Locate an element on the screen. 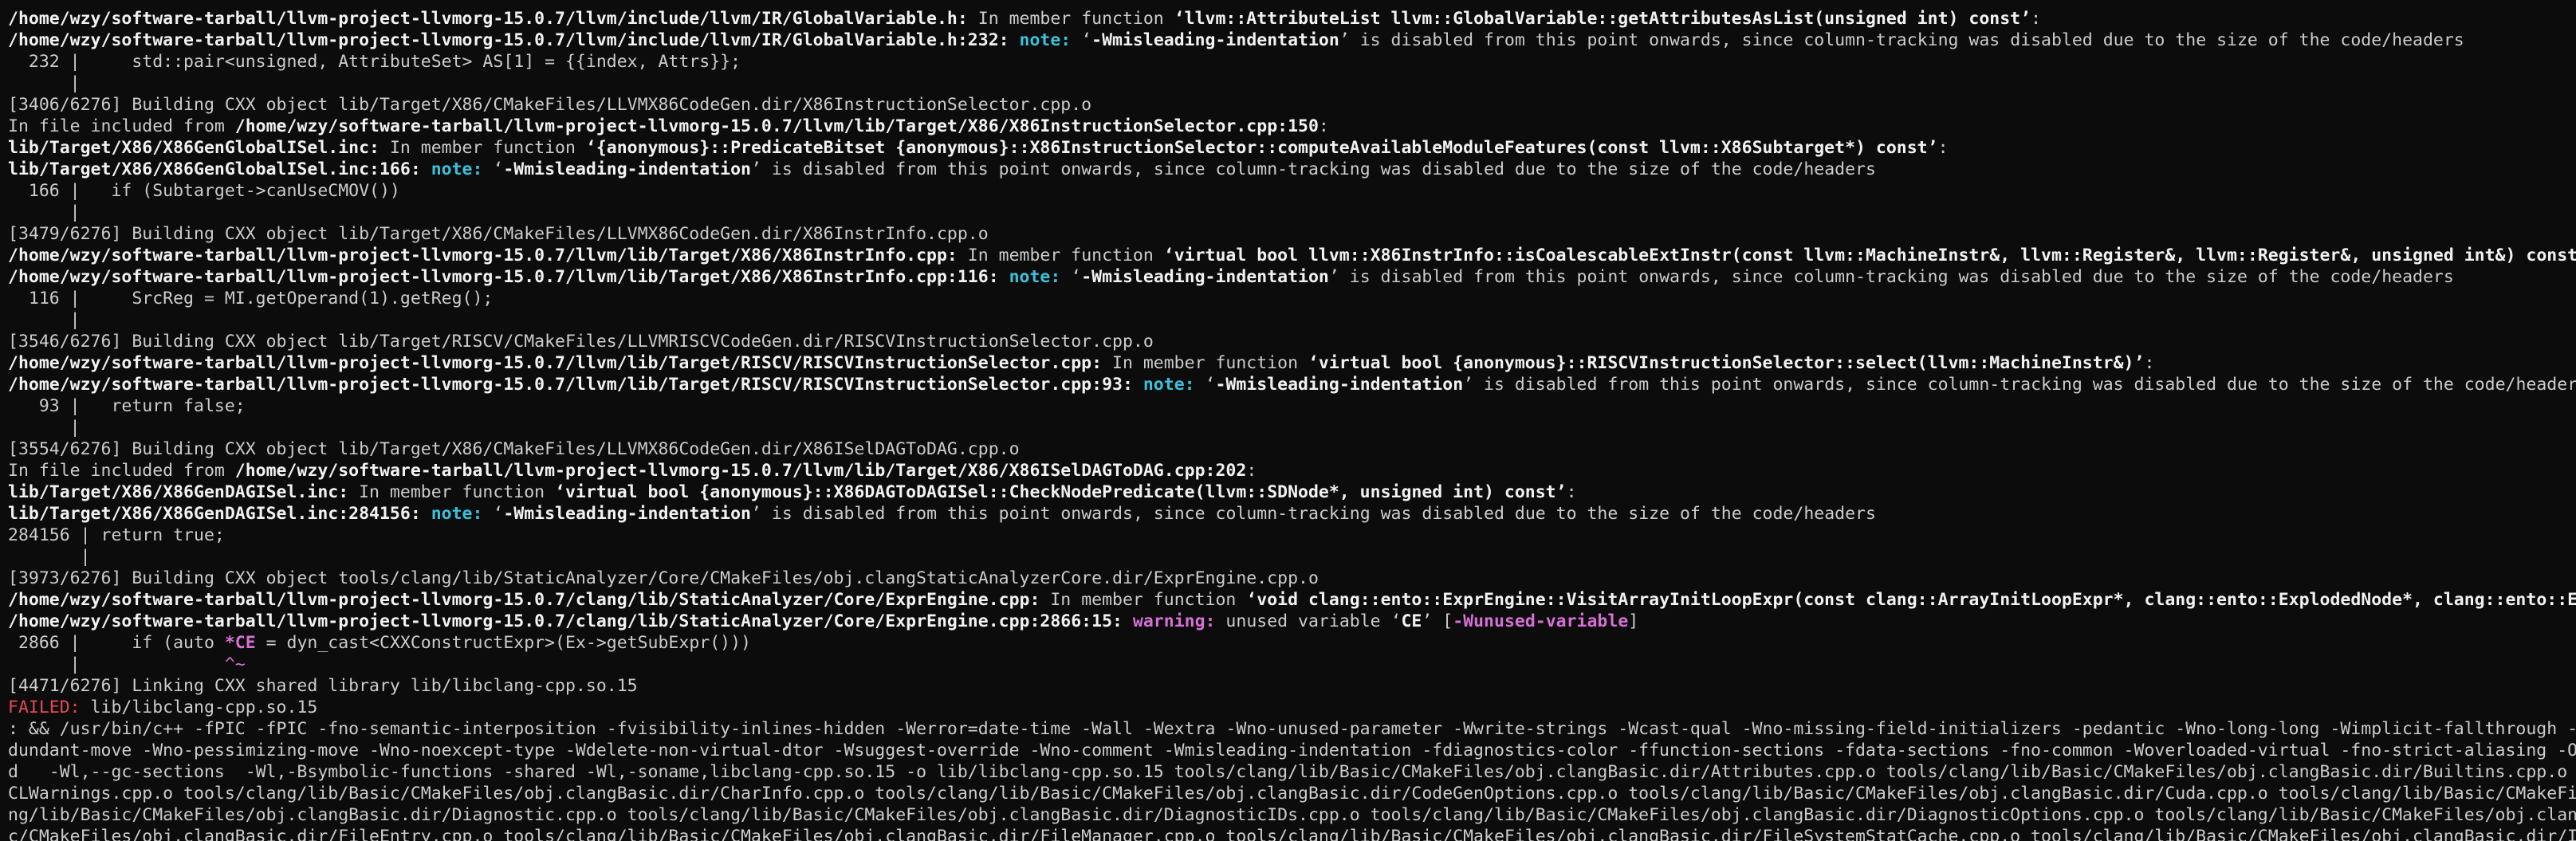  terminal-line: 93 | return false; is located at coordinates (1292, 406).